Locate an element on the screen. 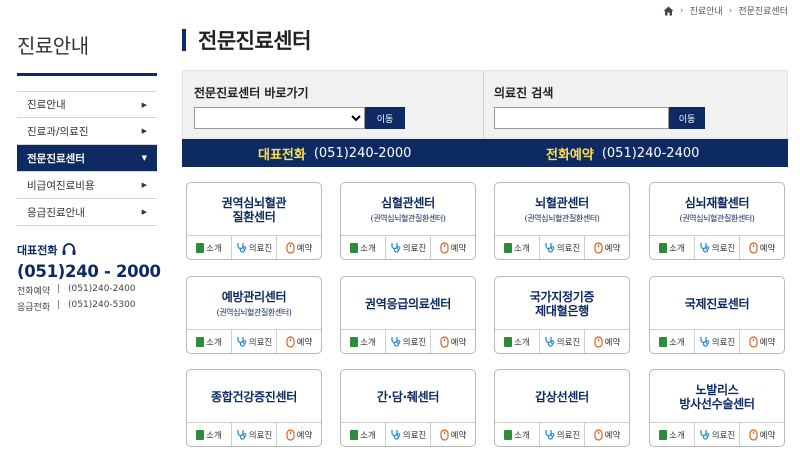 The height and width of the screenshot is (450, 800). doctor-search-input is located at coordinates (581, 118).